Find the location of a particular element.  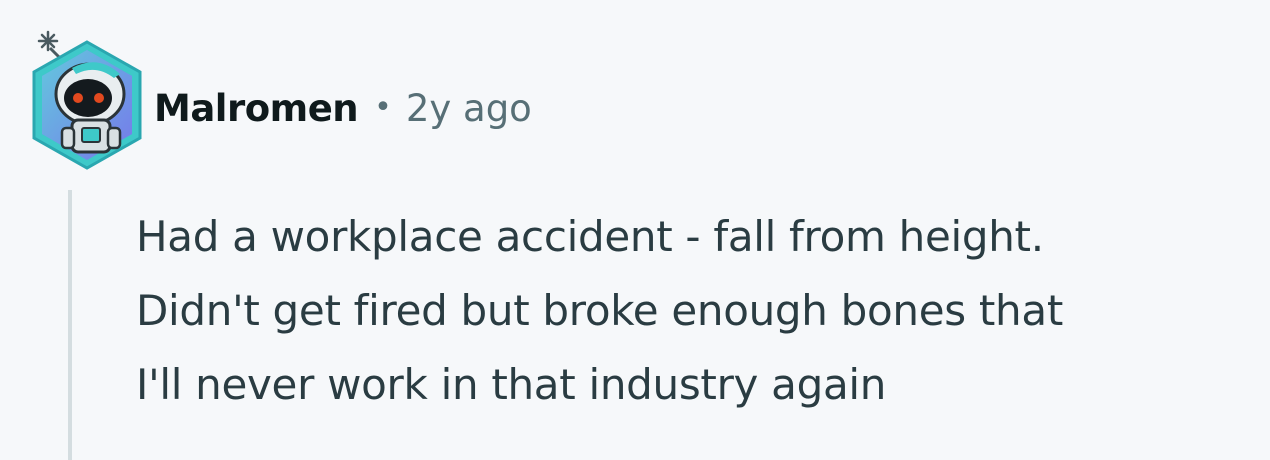

author-username: Malromen is located at coordinates (256, 108).